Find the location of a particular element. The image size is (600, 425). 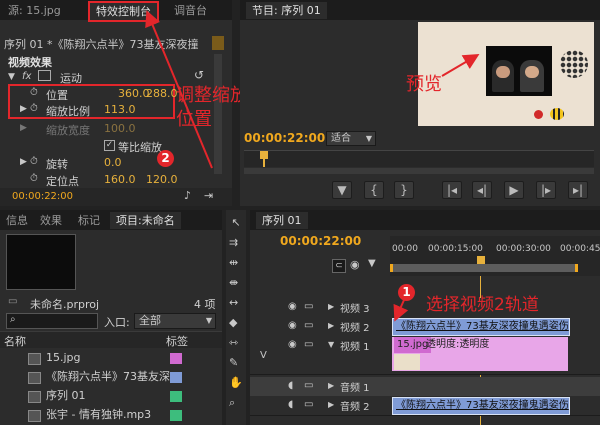

arrow-to-preview is located at coordinates (460, 65).